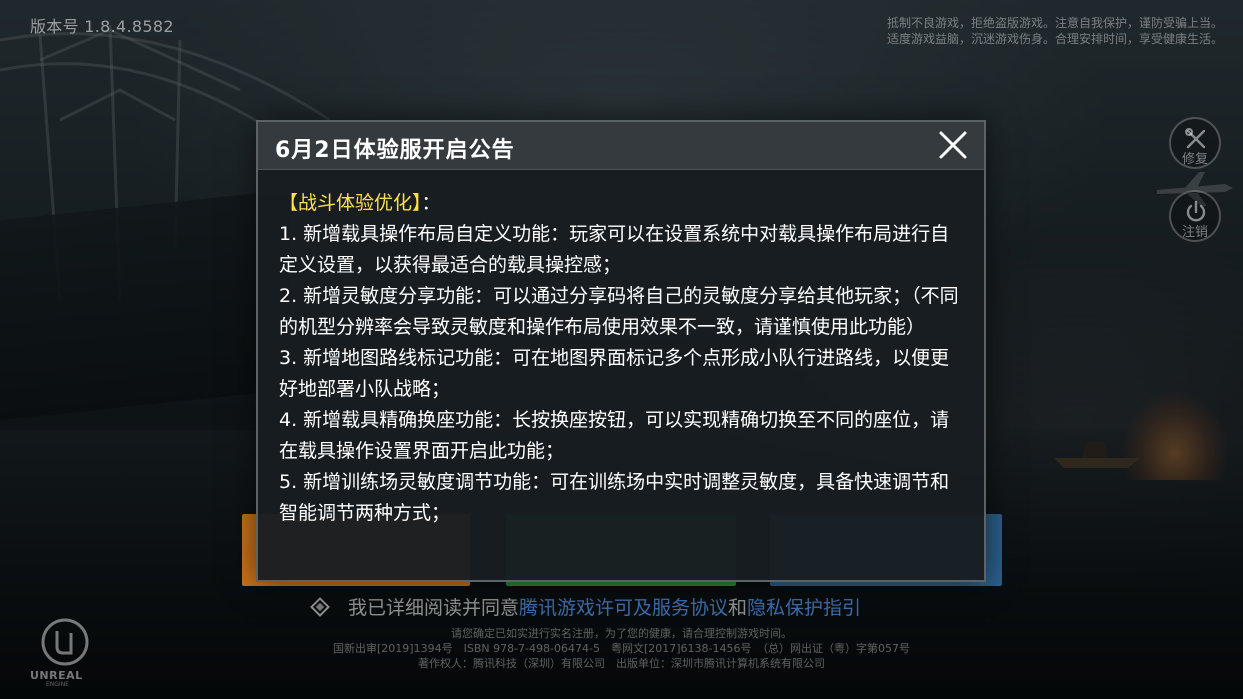 The width and height of the screenshot is (1243, 699). What do you see at coordinates (1194, 232) in the screenshot?
I see `logout-label: 注销` at bounding box center [1194, 232].